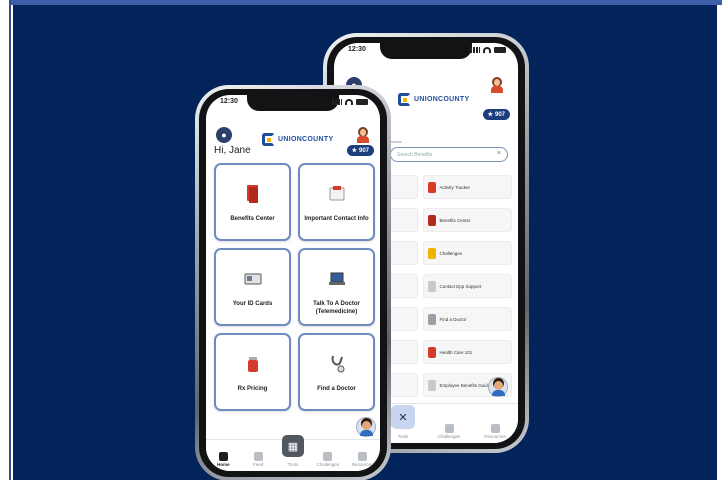  I want to click on card-benefits-center: Benefits Center, so click(252, 202).